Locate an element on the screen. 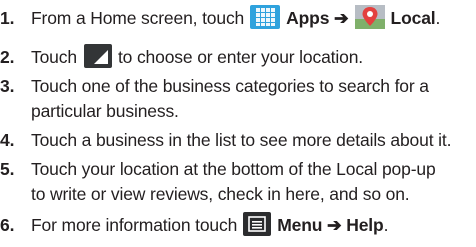  step-number: 4. is located at coordinates (7, 140).